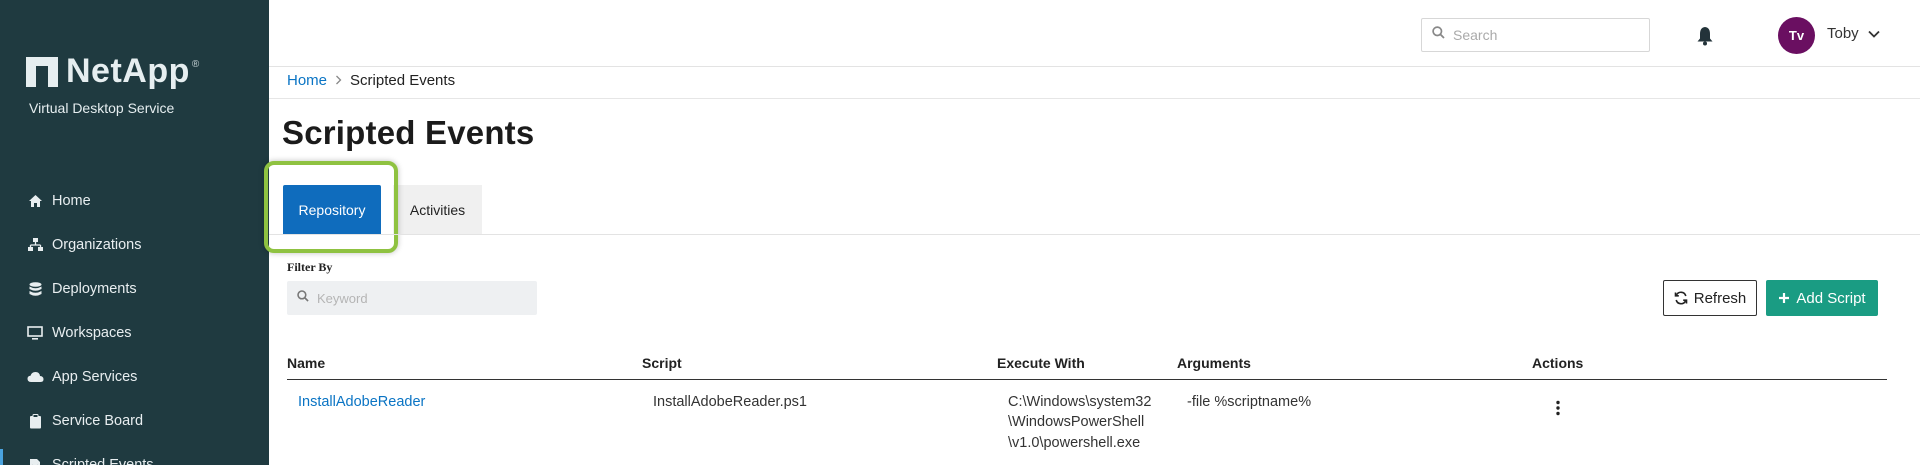 The height and width of the screenshot is (465, 1920). Describe the element at coordinates (42, 71) in the screenshot. I see `netapp-logo-icon` at that location.